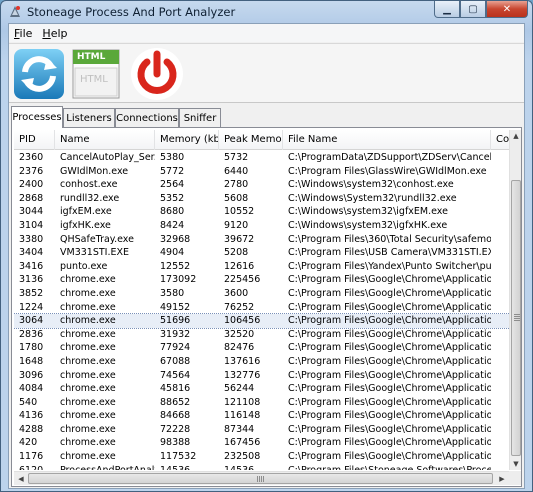 The image size is (533, 492). Describe the element at coordinates (387, 171) in the screenshot. I see `cell-file-name: C:\Program Files\GlassWire\GWIdlMon.exe` at that location.